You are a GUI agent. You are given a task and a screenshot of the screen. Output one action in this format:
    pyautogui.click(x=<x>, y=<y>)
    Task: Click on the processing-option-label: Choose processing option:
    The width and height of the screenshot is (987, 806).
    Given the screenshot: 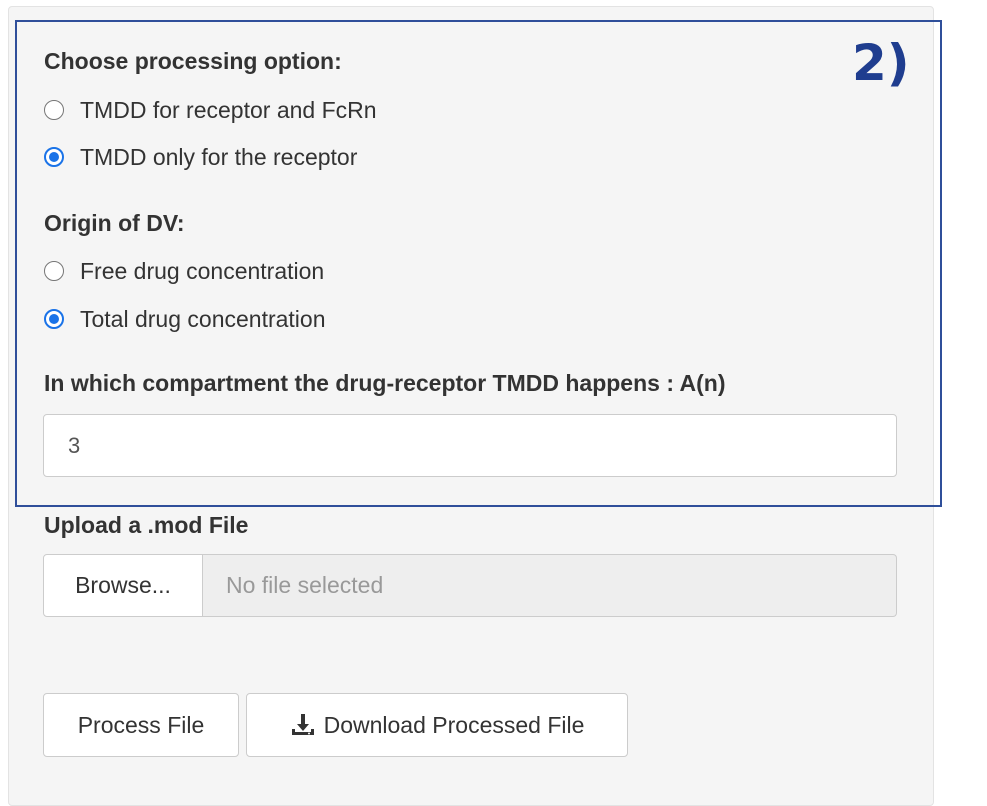 What is the action you would take?
    pyautogui.click(x=193, y=61)
    